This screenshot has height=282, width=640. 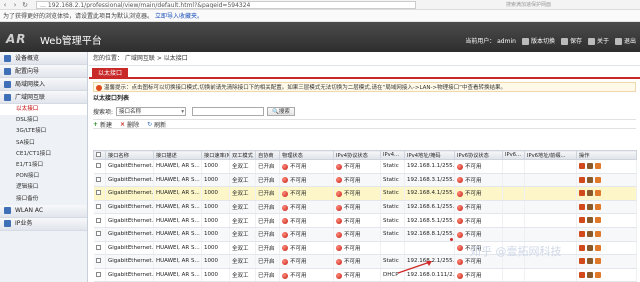 I want to click on column-header, so click(x=99, y=155).